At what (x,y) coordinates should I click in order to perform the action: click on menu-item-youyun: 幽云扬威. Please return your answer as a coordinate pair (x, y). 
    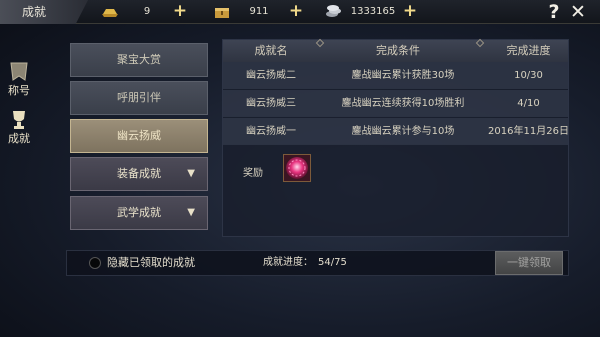
    Looking at the image, I should click on (139, 136).